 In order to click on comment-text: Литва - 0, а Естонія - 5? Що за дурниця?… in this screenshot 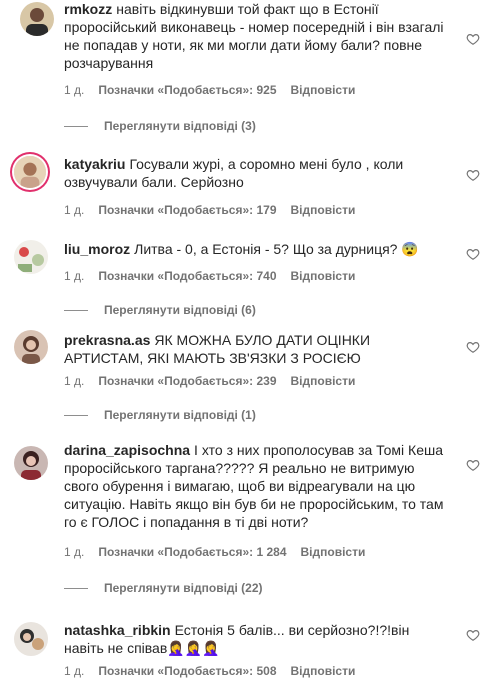, I will do `click(276, 249)`.